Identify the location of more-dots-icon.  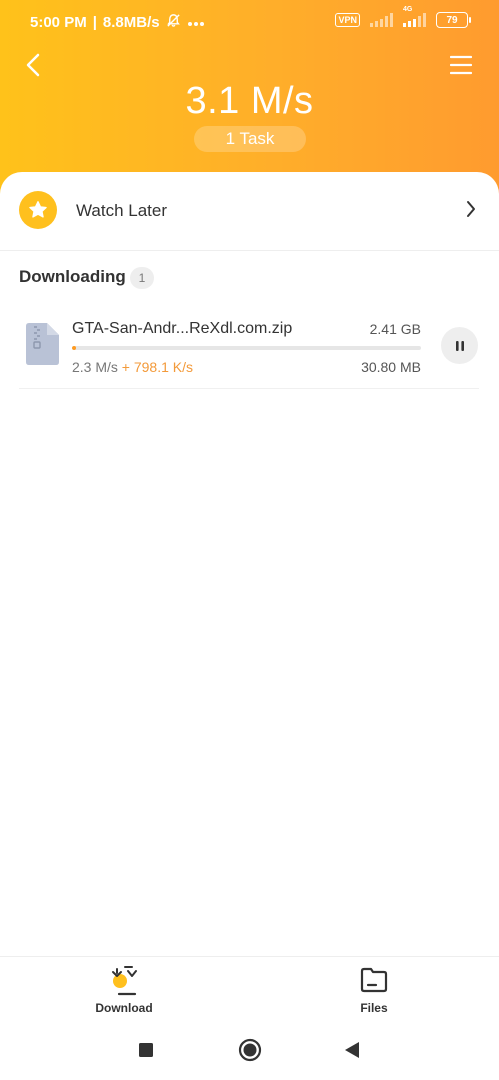
(196, 22).